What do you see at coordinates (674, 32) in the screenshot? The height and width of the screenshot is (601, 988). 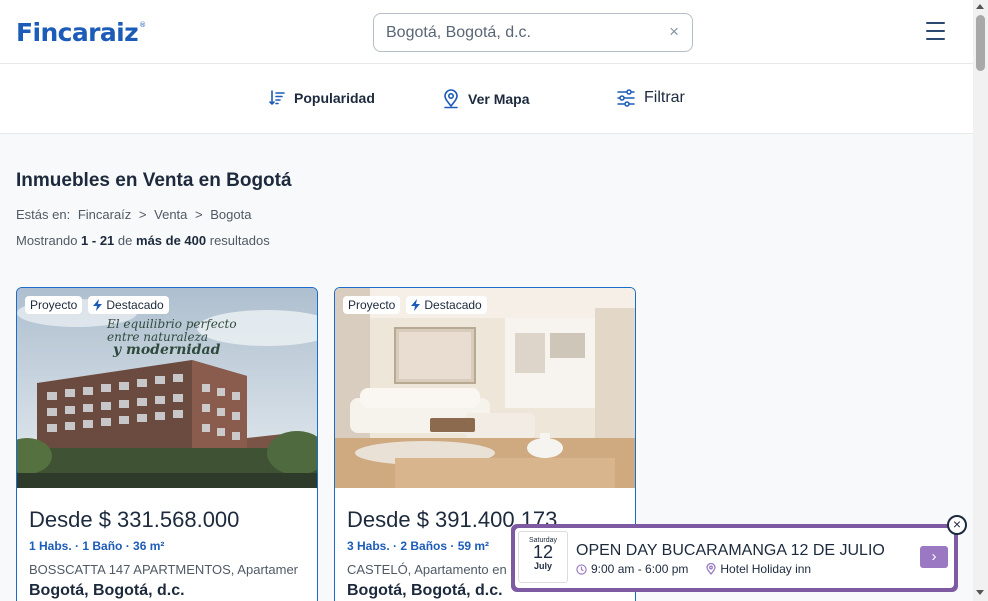 I see `clear-search-icon: ×` at bounding box center [674, 32].